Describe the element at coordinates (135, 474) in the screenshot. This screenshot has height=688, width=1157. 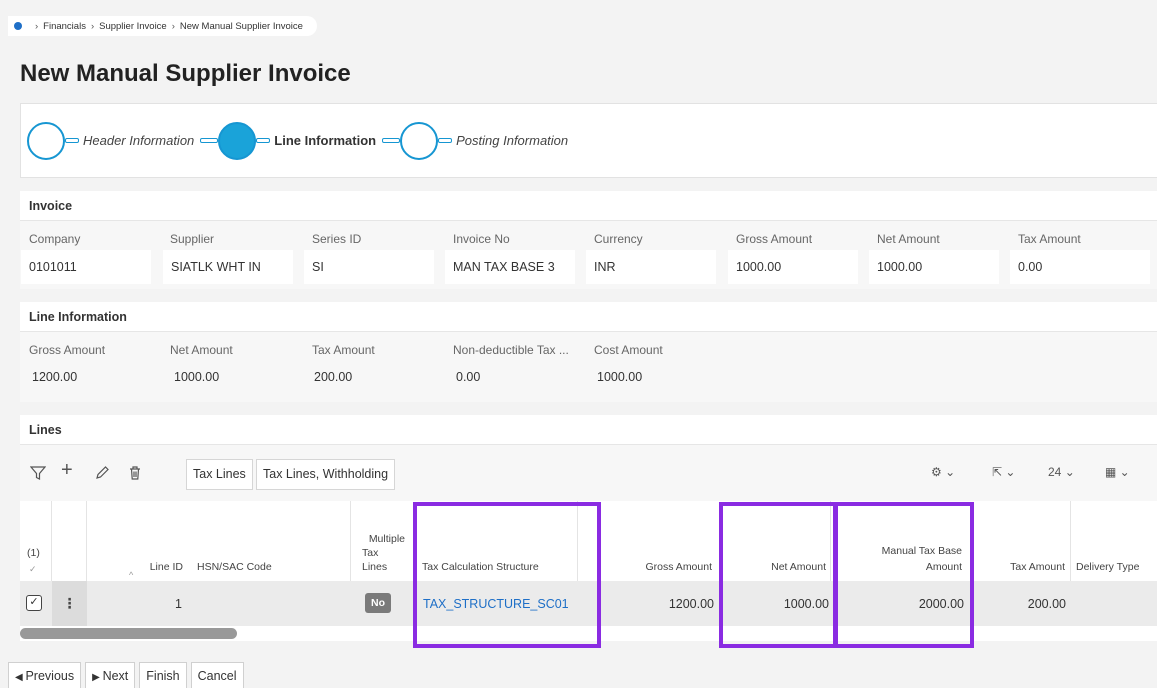
I see `delete-icon` at that location.